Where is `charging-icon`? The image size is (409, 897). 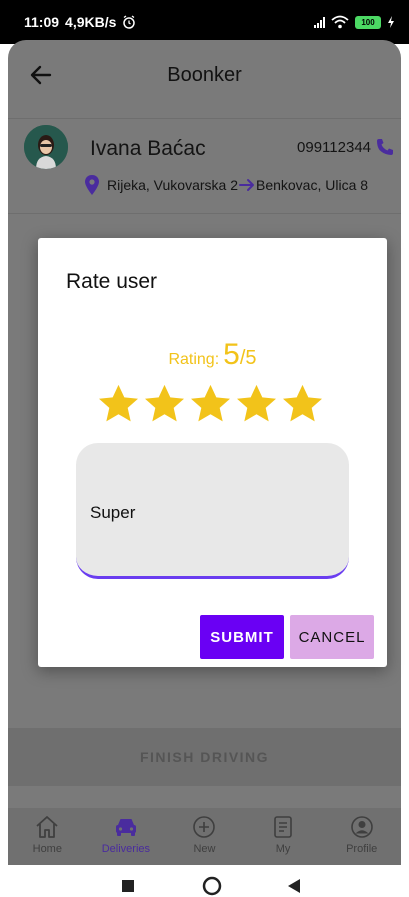
charging-icon is located at coordinates (391, 22).